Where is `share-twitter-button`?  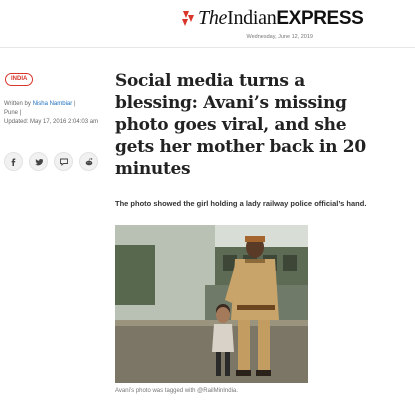
share-twitter-button is located at coordinates (38, 161).